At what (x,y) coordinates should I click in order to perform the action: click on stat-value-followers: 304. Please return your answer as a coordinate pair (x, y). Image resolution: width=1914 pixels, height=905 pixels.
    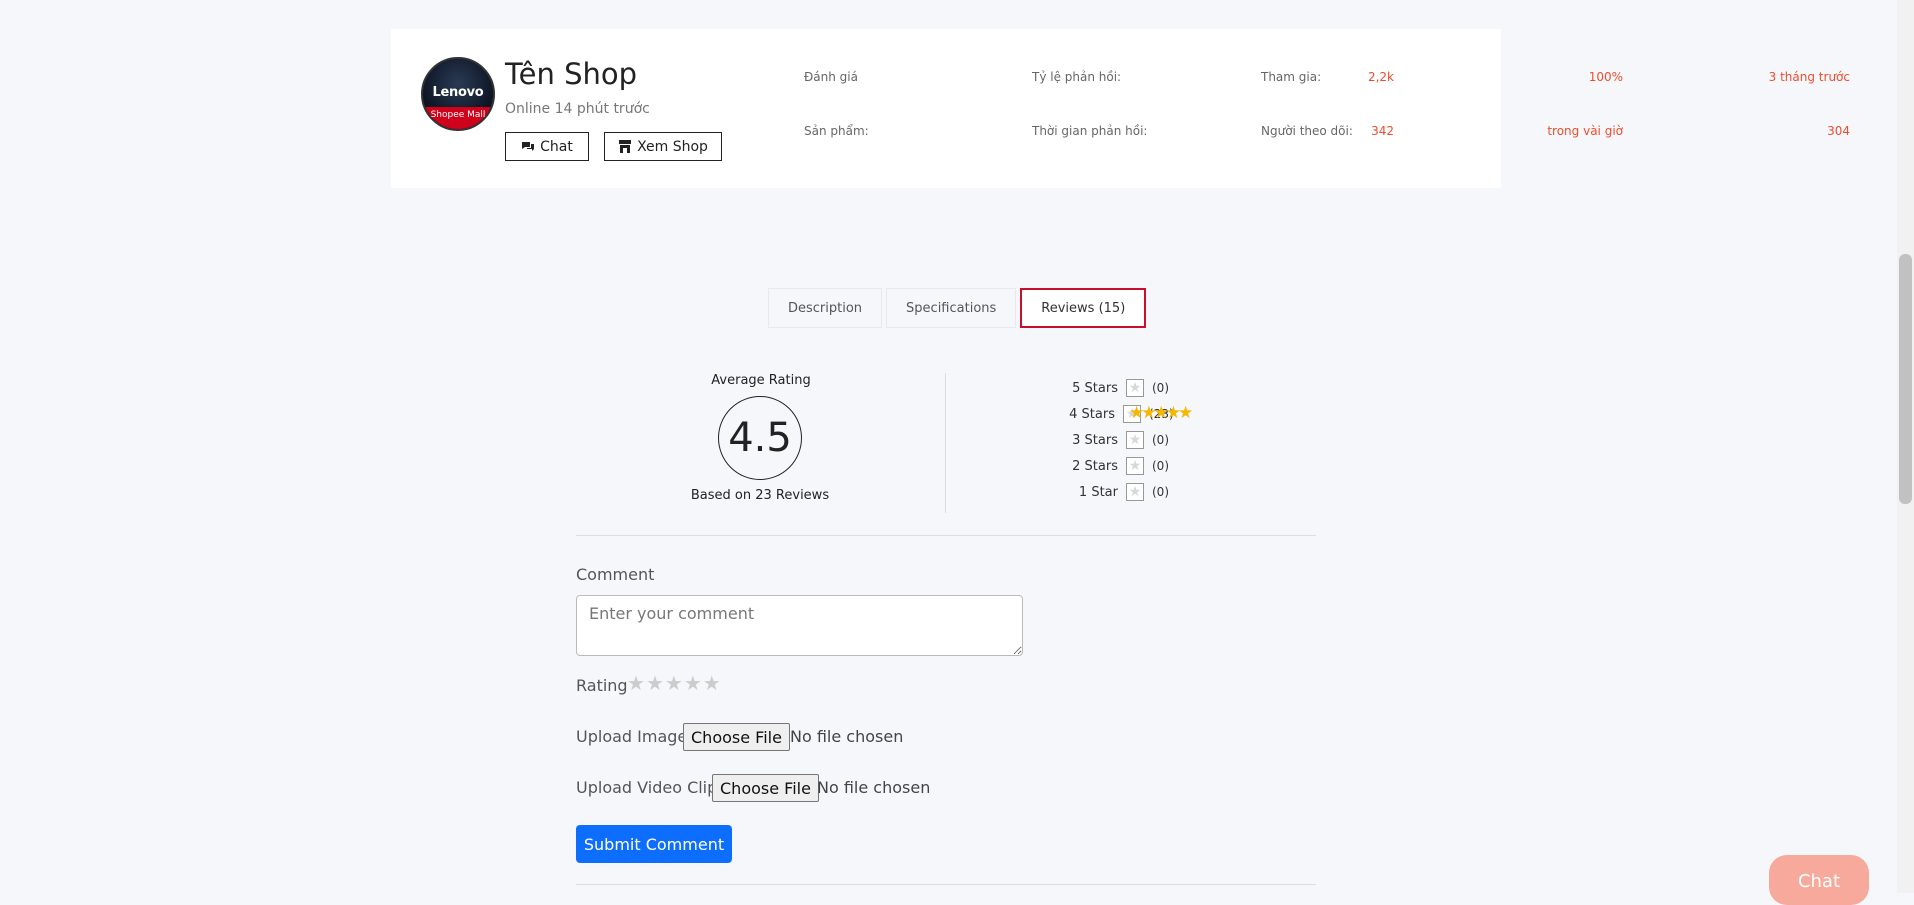
    Looking at the image, I should click on (1838, 131).